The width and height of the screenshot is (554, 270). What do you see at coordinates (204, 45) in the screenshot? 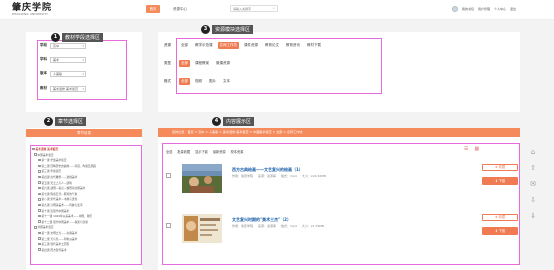
I see `filter-chip: 教学示范课` at bounding box center [204, 45].